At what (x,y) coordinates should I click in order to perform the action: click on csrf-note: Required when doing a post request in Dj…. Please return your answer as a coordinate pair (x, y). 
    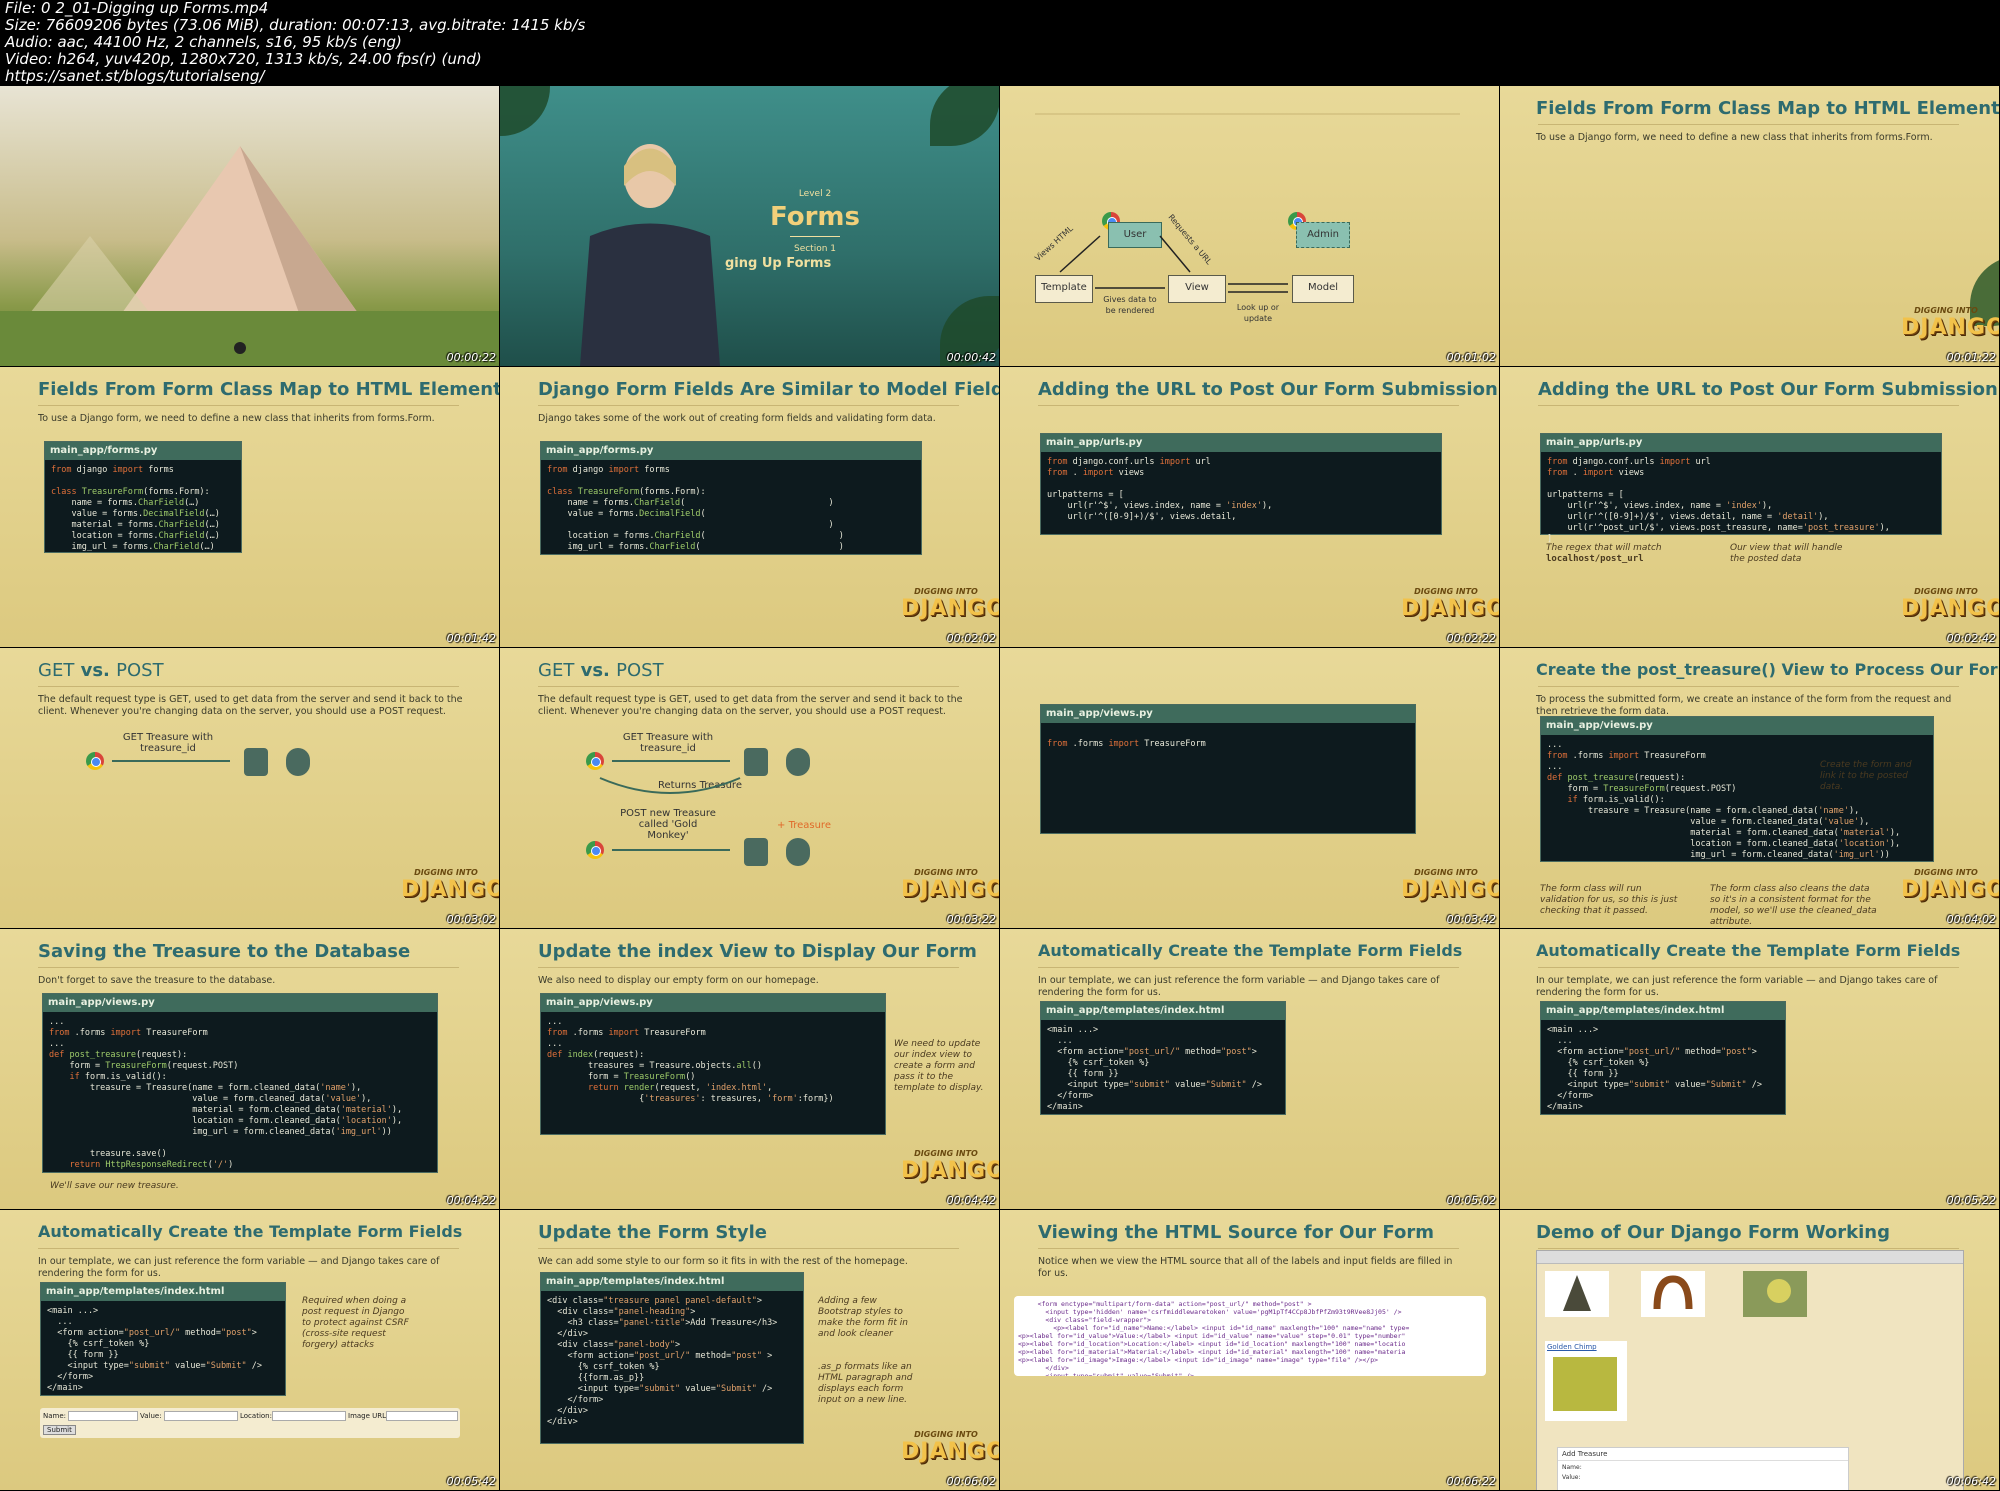
    Looking at the image, I should click on (355, 1323).